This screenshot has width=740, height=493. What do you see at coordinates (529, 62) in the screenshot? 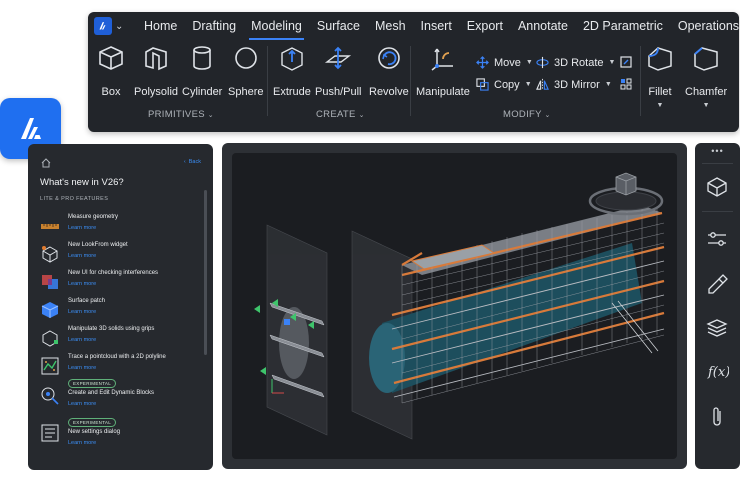
I see `move-dropdown-icon: ▼` at bounding box center [529, 62].